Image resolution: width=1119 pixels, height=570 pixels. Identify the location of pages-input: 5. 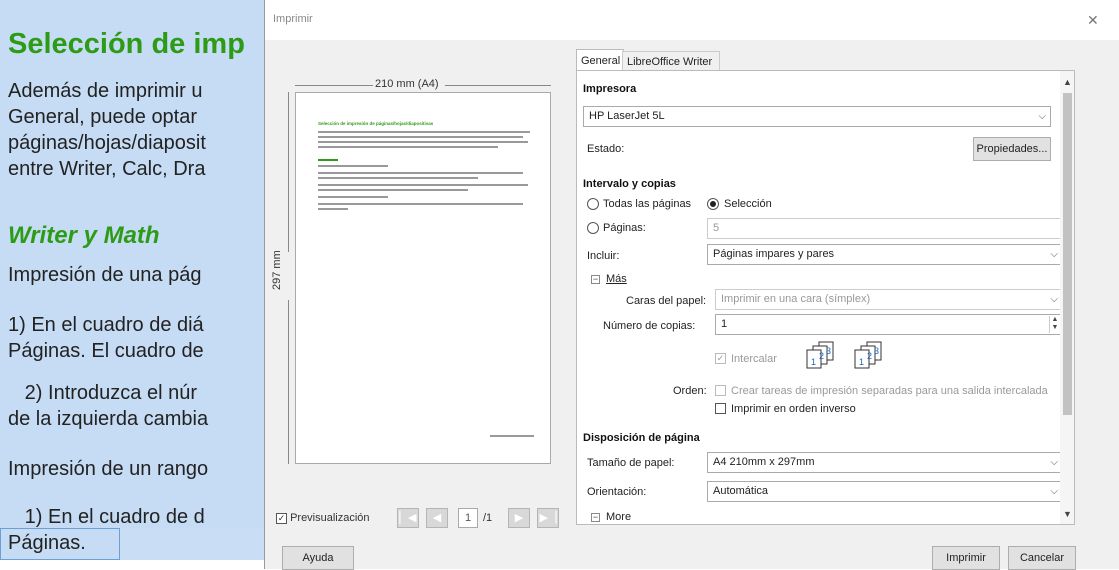
(885, 228).